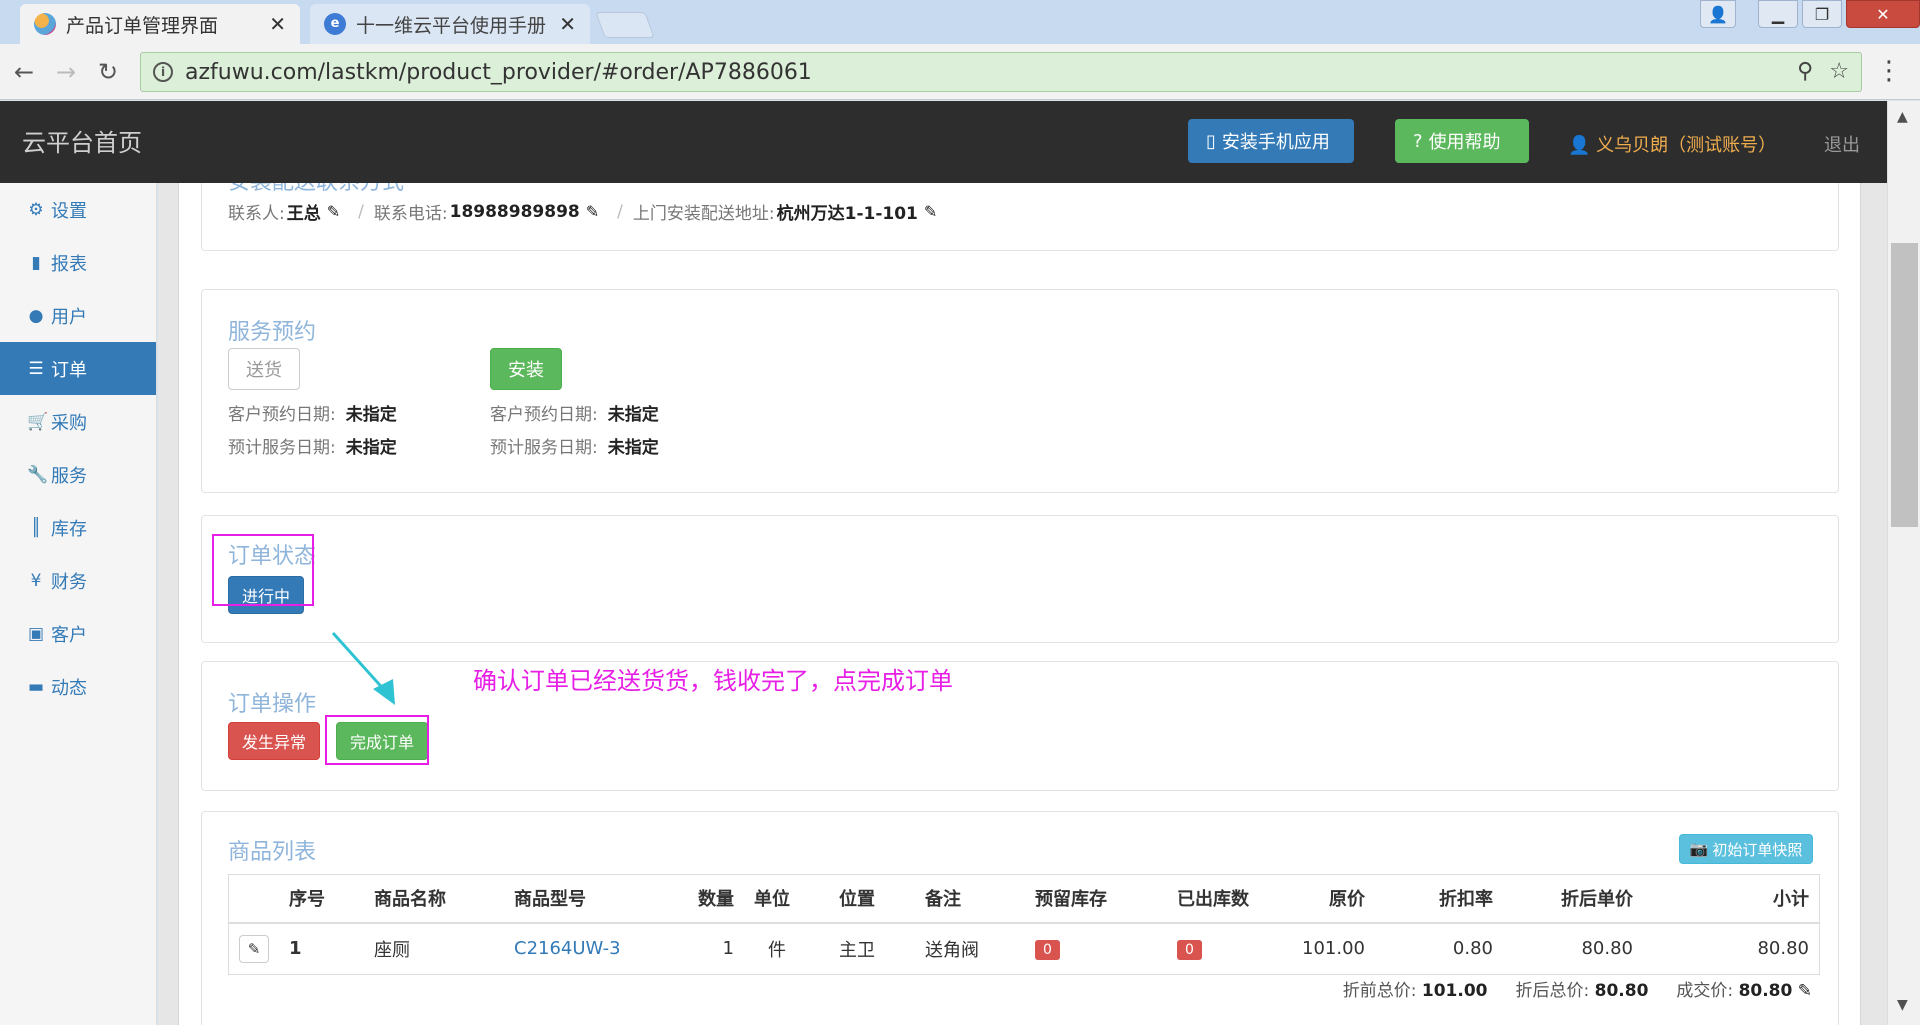 This screenshot has width=1920, height=1025. I want to click on browser-tab-manual: e 十一维云平台使用手册 - ✕, so click(450, 24).